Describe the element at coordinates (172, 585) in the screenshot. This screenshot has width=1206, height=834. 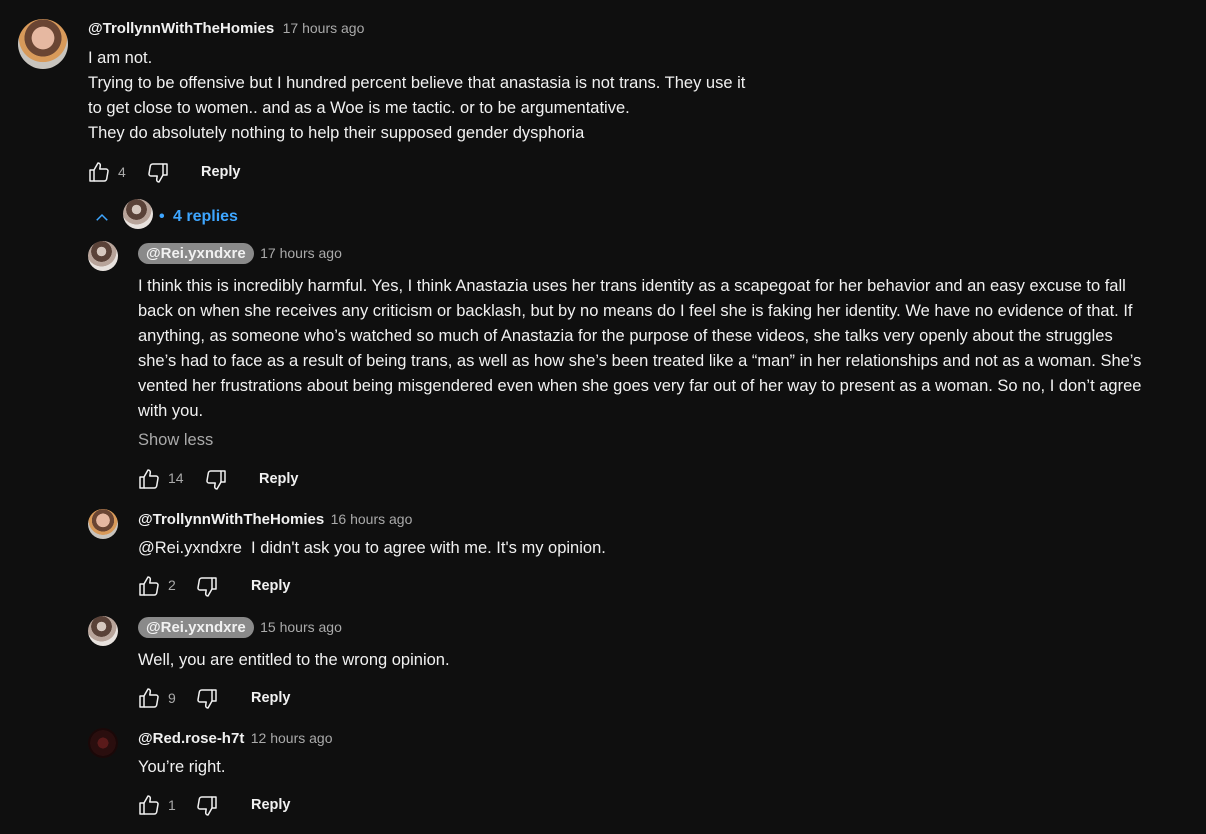
I see `like-count: 2` at that location.